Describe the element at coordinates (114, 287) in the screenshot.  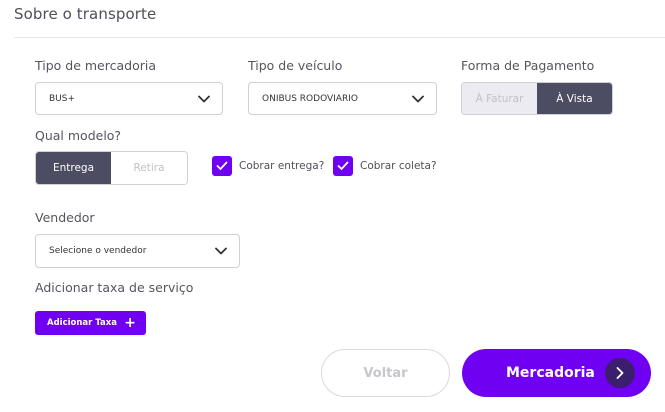
I see `service-fee-label: Adicionar taxa de serviço` at that location.